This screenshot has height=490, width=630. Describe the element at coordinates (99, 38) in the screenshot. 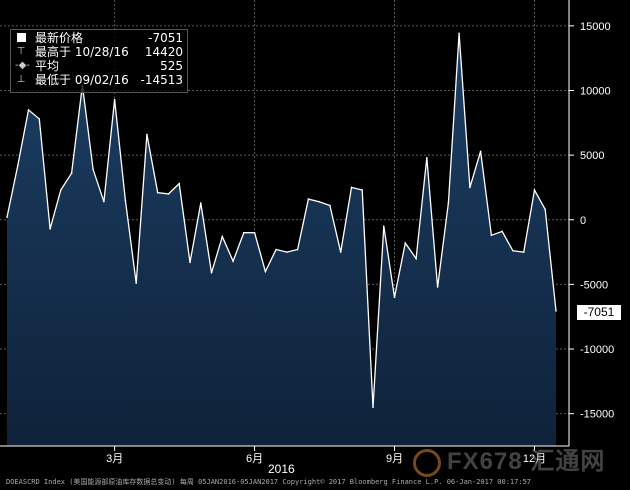

I see `legend-row-last: 最新价格 -7051` at that location.